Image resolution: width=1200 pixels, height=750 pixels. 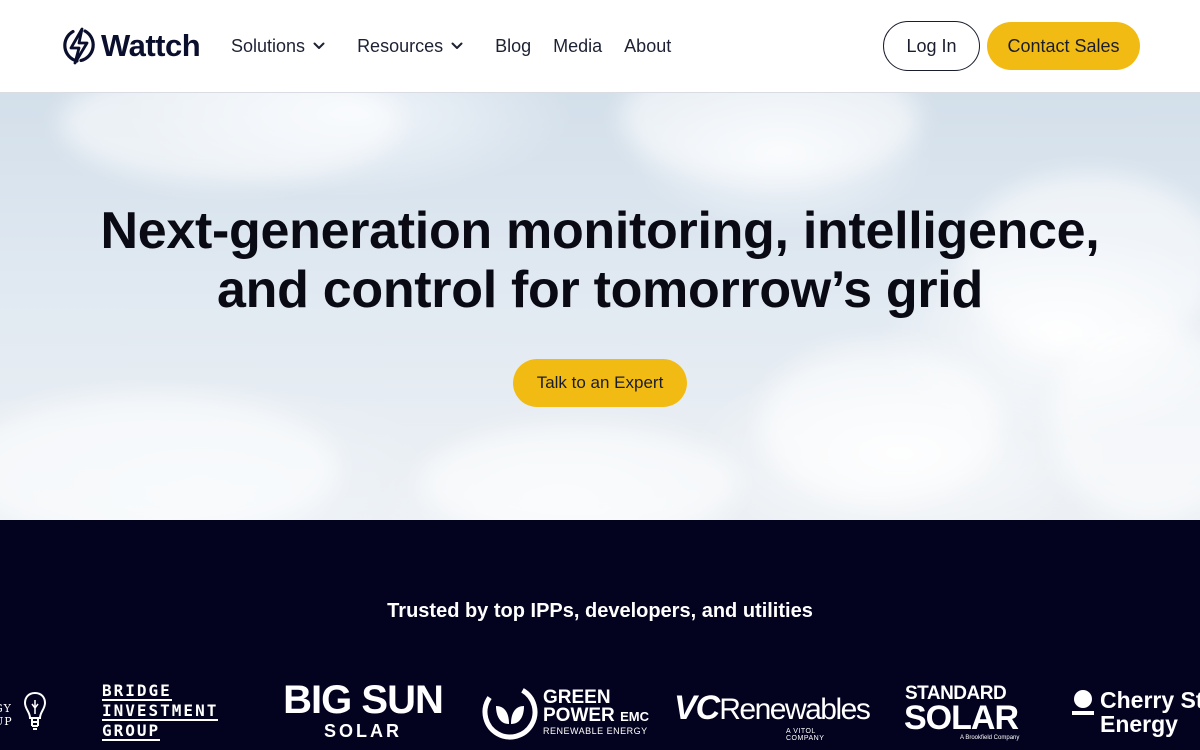 I want to click on brand-name: Wattch, so click(x=151, y=45).